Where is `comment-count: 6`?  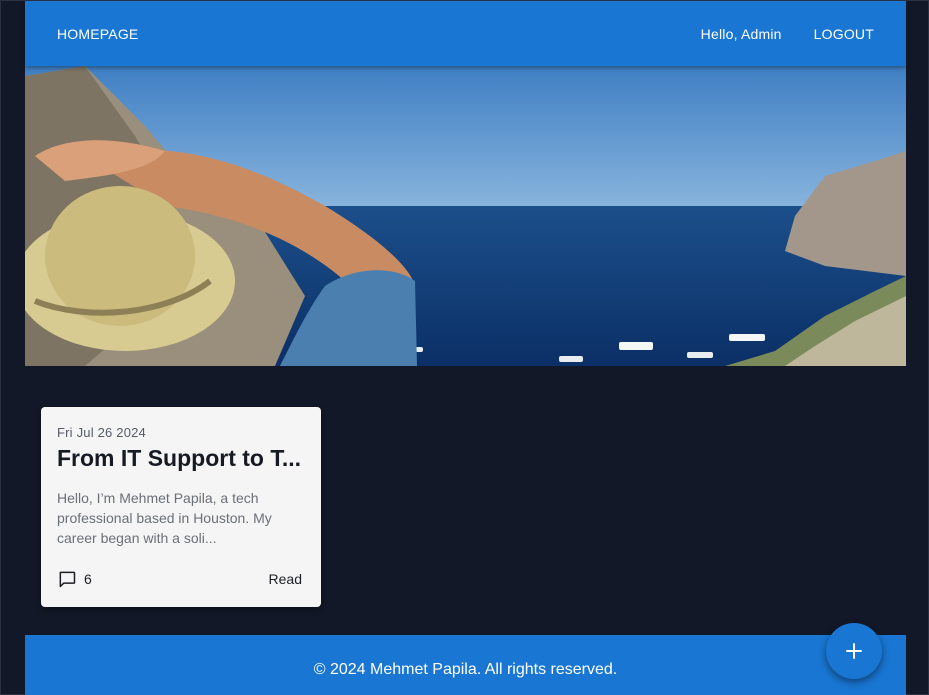
comment-count: 6 is located at coordinates (88, 579).